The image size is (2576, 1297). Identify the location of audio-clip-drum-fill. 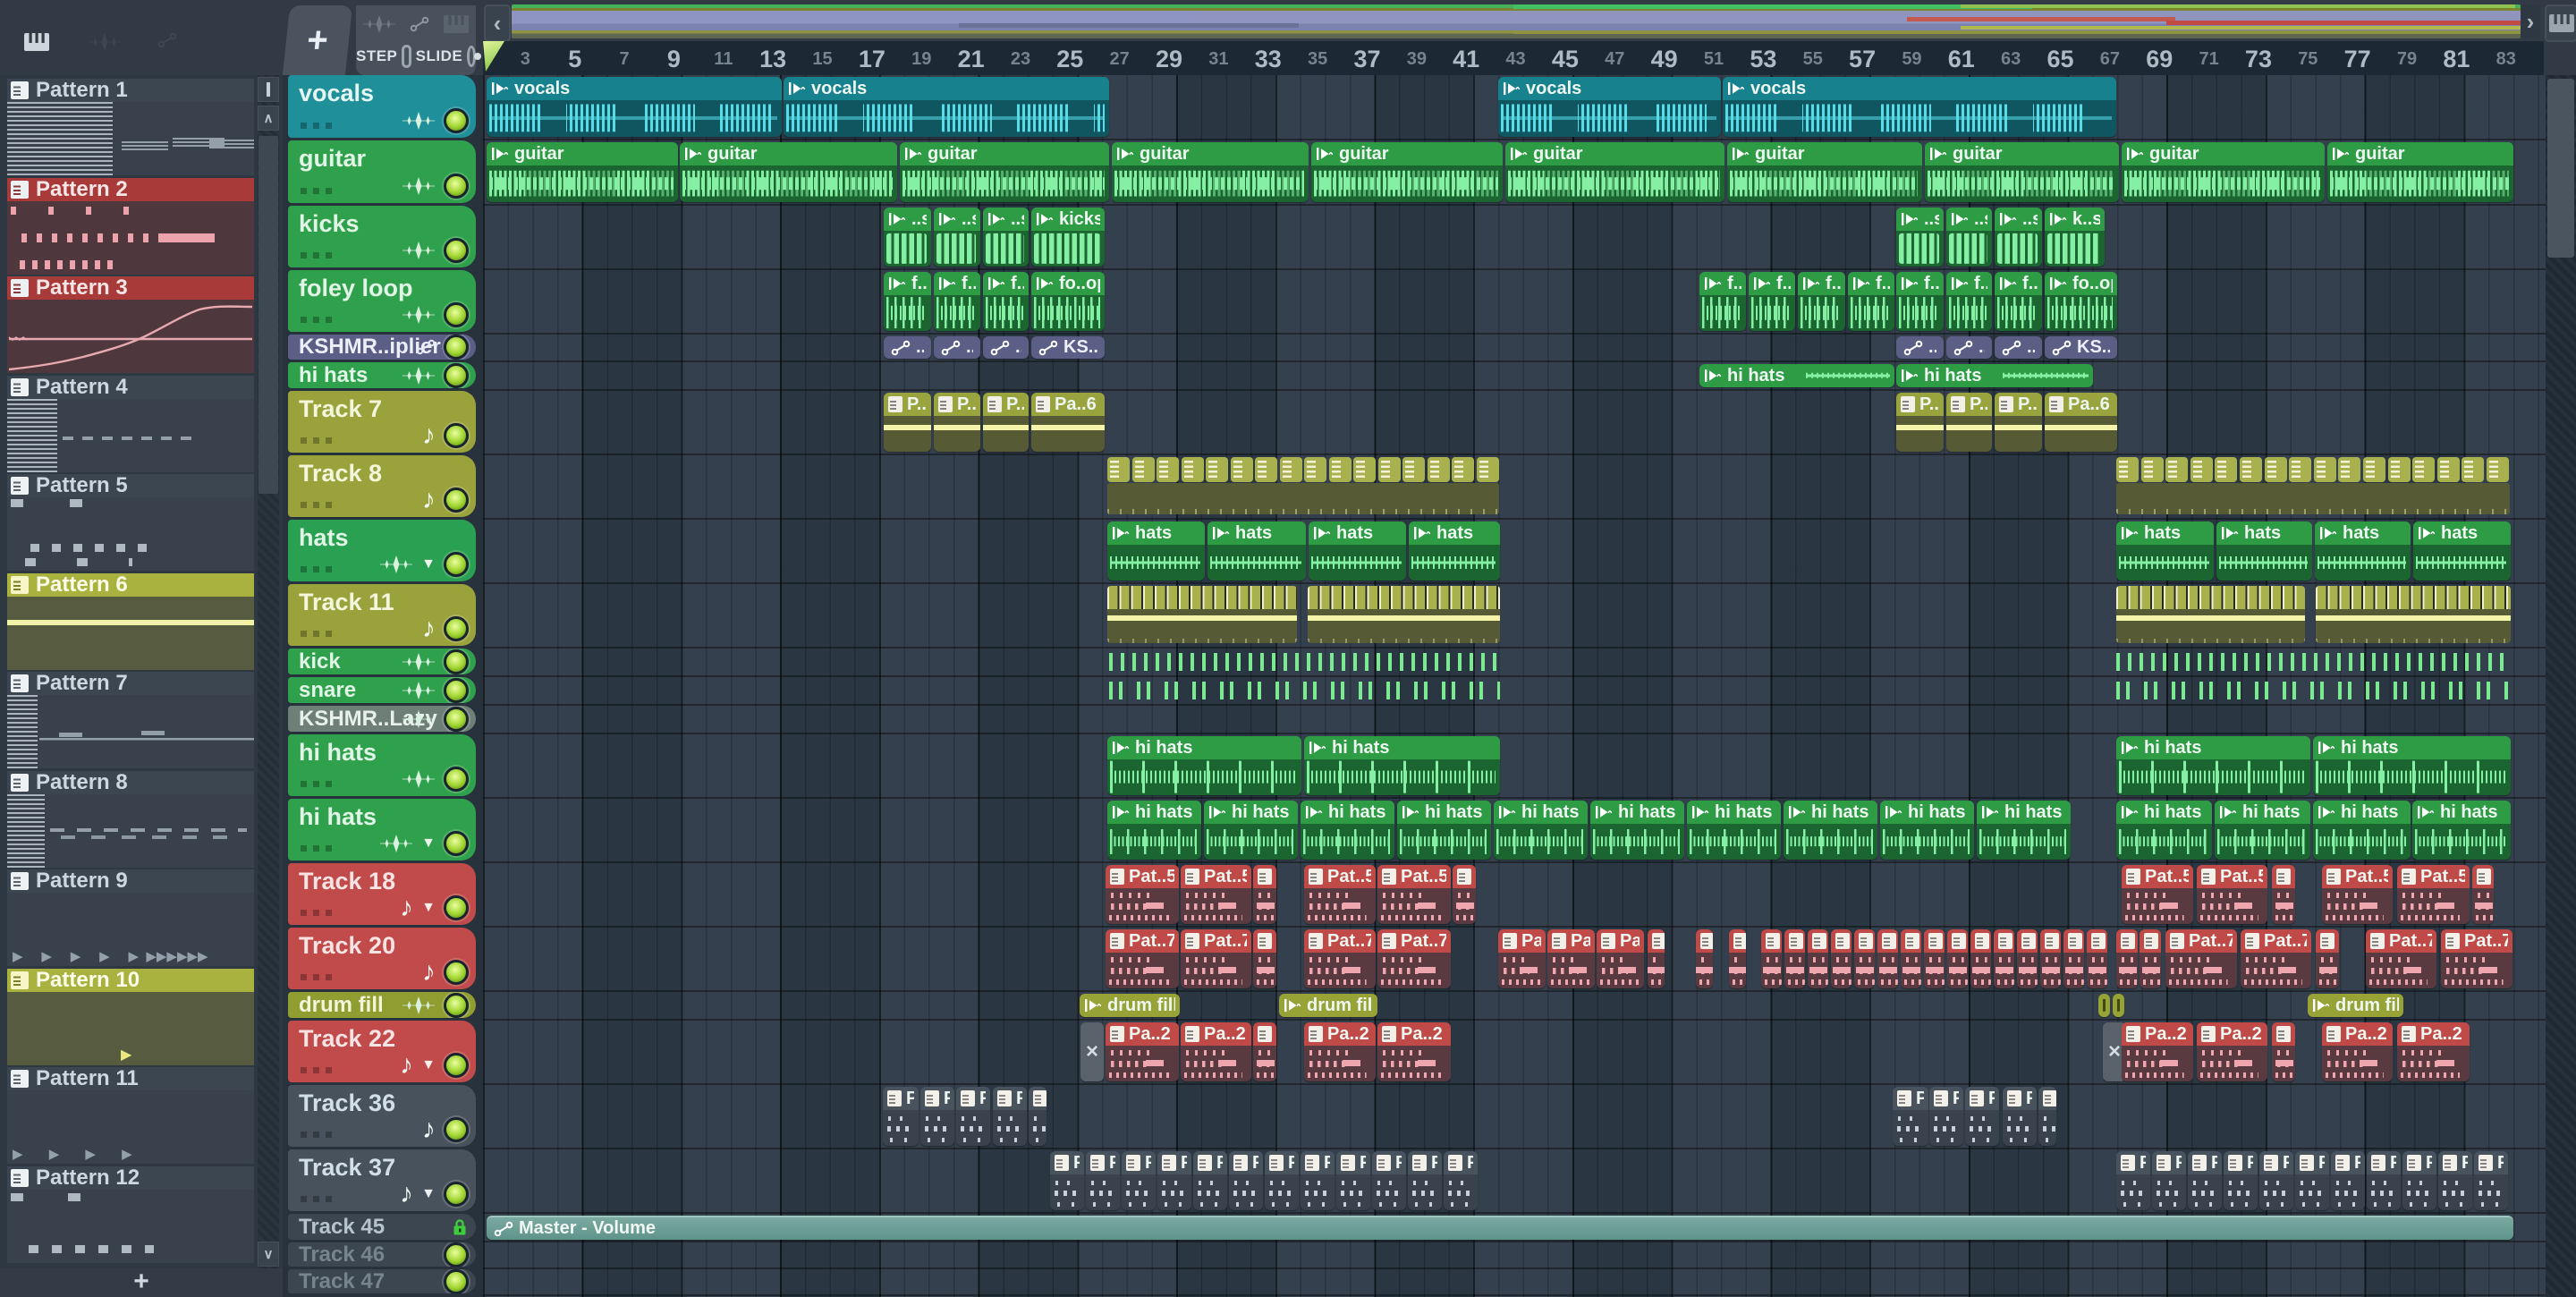
(2118, 1006).